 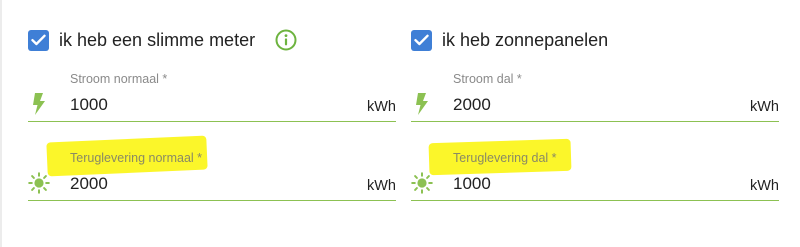 What do you see at coordinates (764, 107) in the screenshot?
I see `stroom-dal-unit: kWh` at bounding box center [764, 107].